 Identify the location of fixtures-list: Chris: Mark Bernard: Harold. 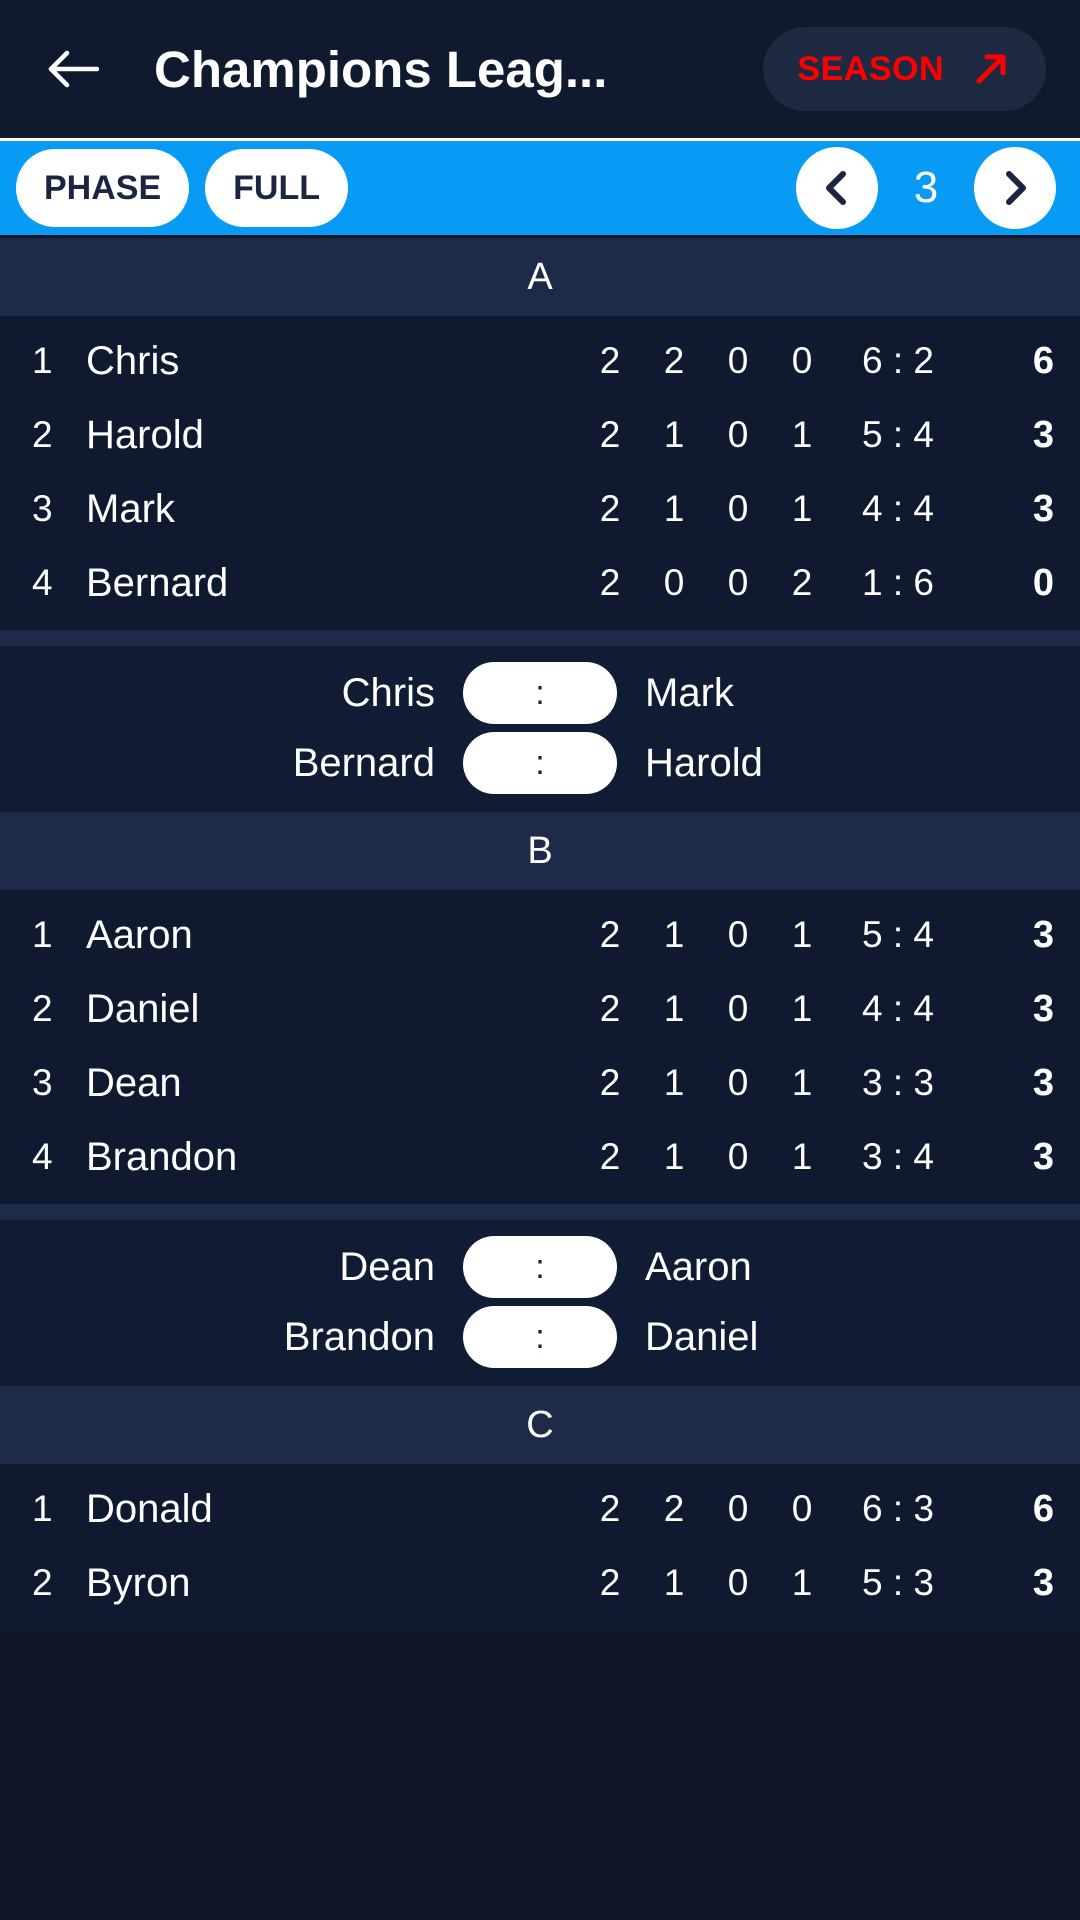
(540, 729).